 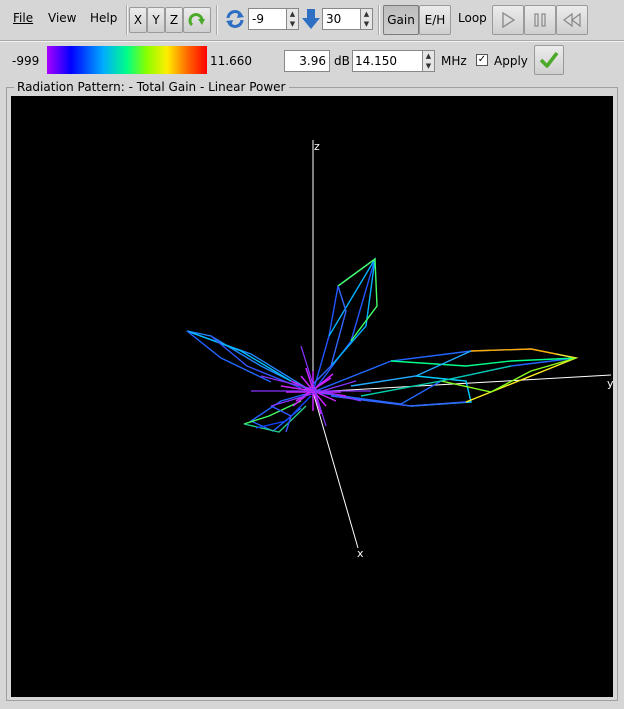 What do you see at coordinates (335, 470) in the screenshot?
I see `x-axis` at bounding box center [335, 470].